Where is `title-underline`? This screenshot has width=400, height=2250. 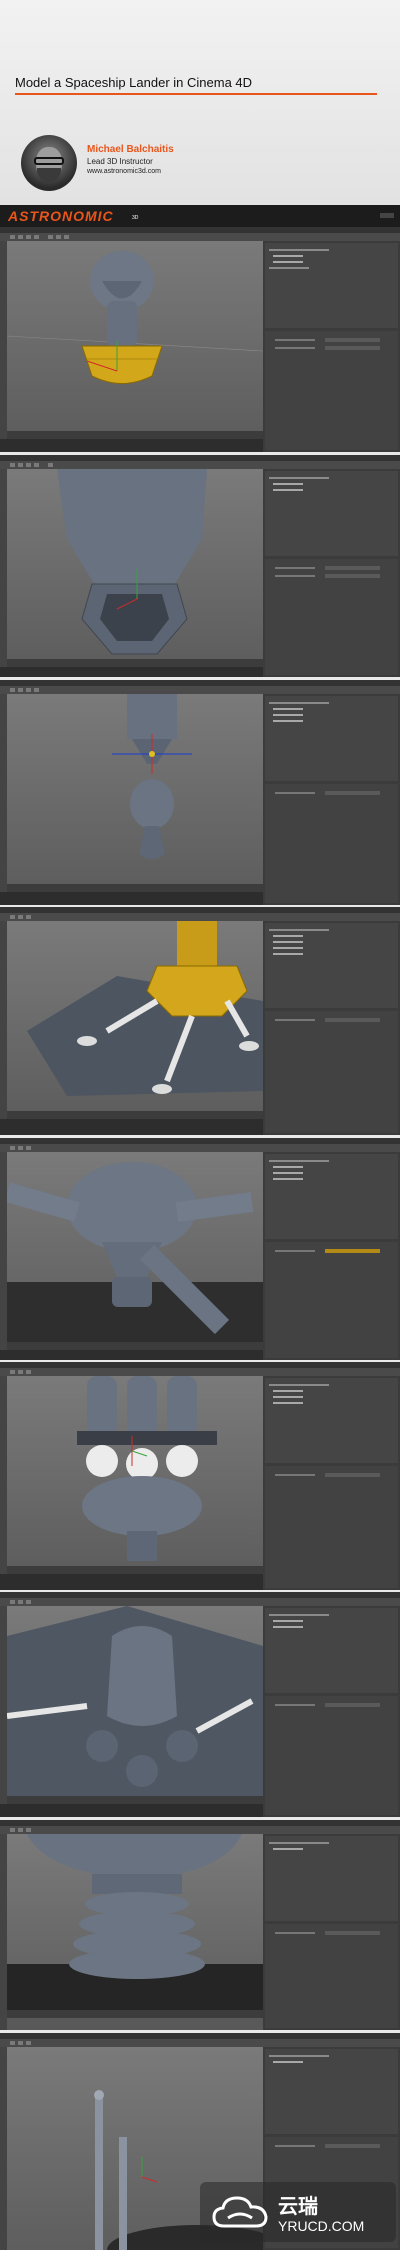 title-underline is located at coordinates (196, 94).